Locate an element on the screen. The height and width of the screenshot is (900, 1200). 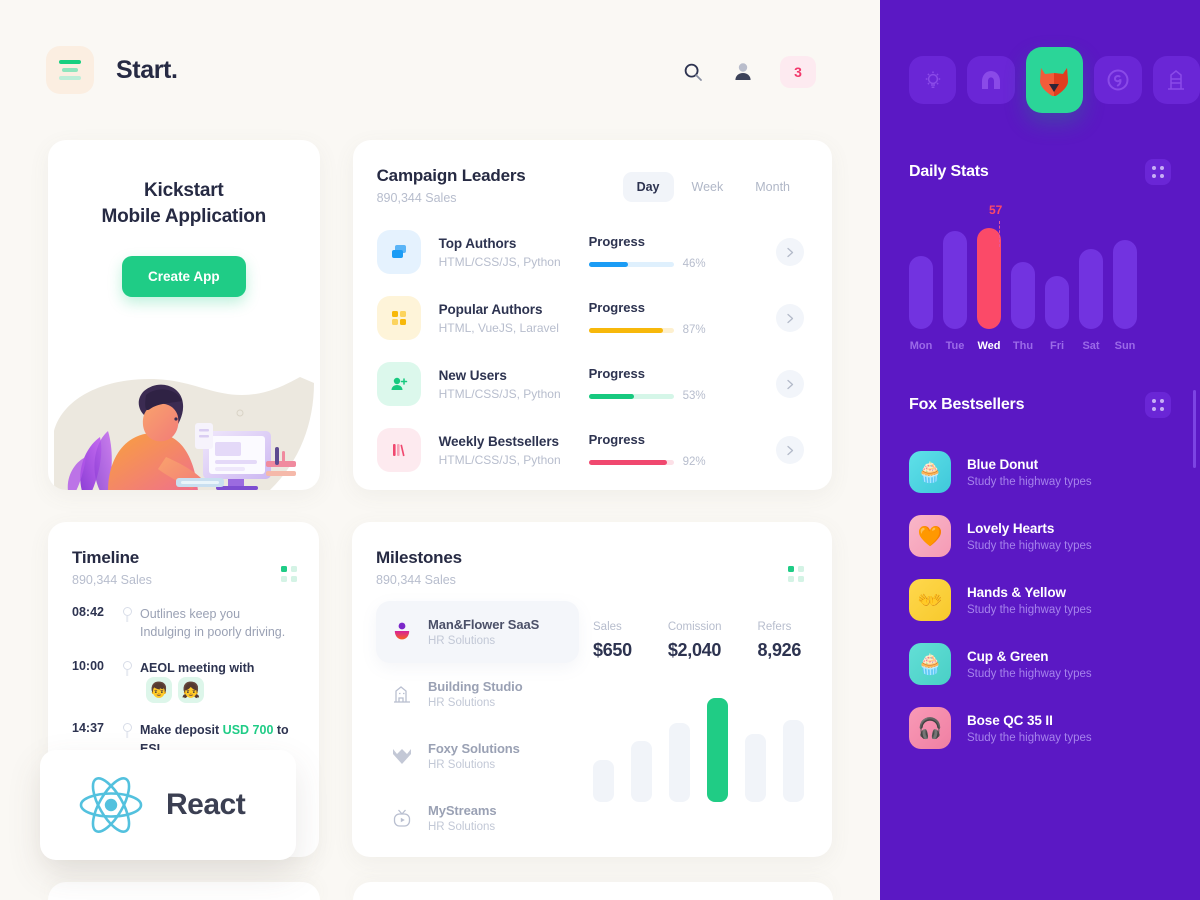
daily-bar-column is located at coordinates (921, 292).